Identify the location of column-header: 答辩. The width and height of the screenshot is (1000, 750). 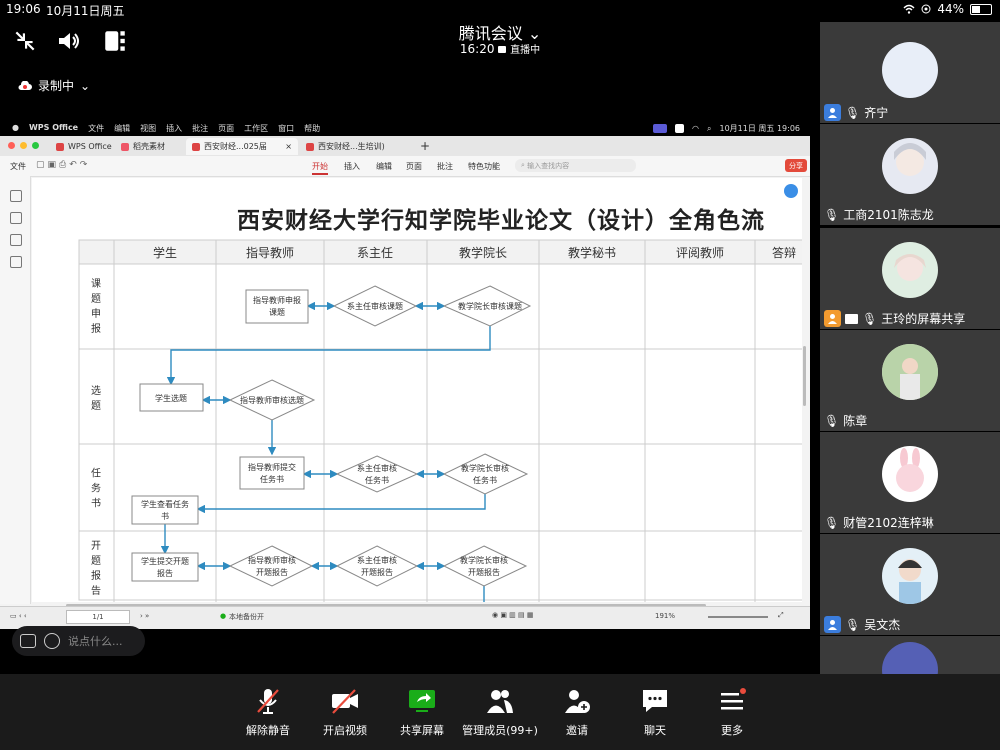
(784, 252).